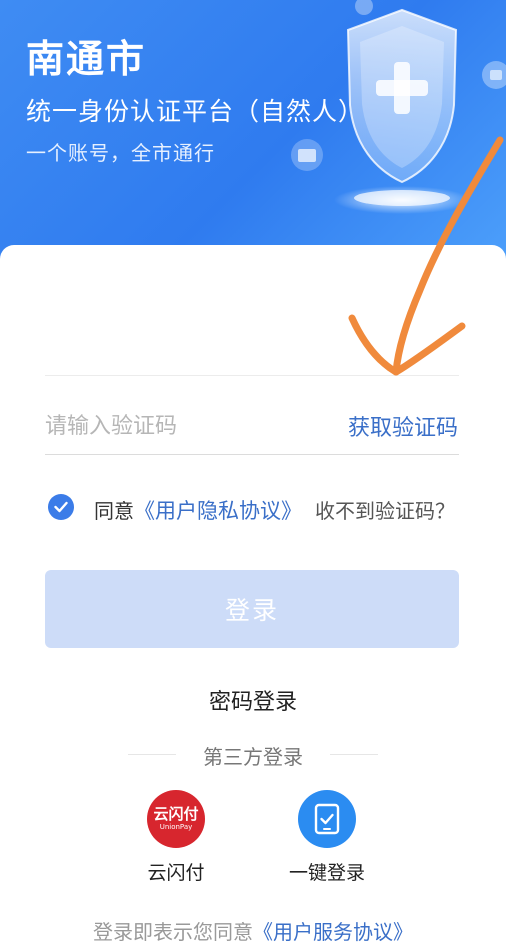  What do you see at coordinates (253, 700) in the screenshot?
I see `password-login-link: 密码登录` at bounding box center [253, 700].